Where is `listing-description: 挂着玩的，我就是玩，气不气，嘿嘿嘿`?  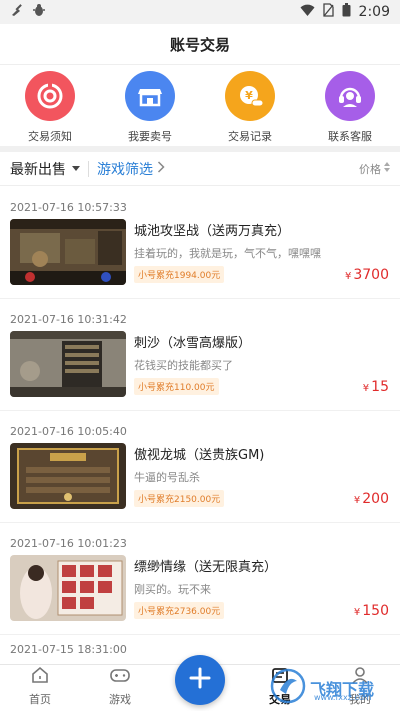
listing-description: 挂着玩的，我就是玩，气不气，嘿嘿嘿 is located at coordinates (227, 253).